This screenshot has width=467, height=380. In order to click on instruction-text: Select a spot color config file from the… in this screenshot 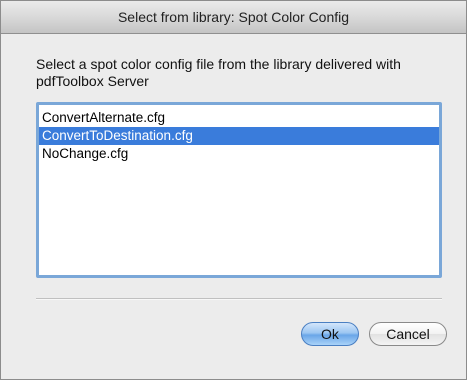, I will do `click(218, 72)`.